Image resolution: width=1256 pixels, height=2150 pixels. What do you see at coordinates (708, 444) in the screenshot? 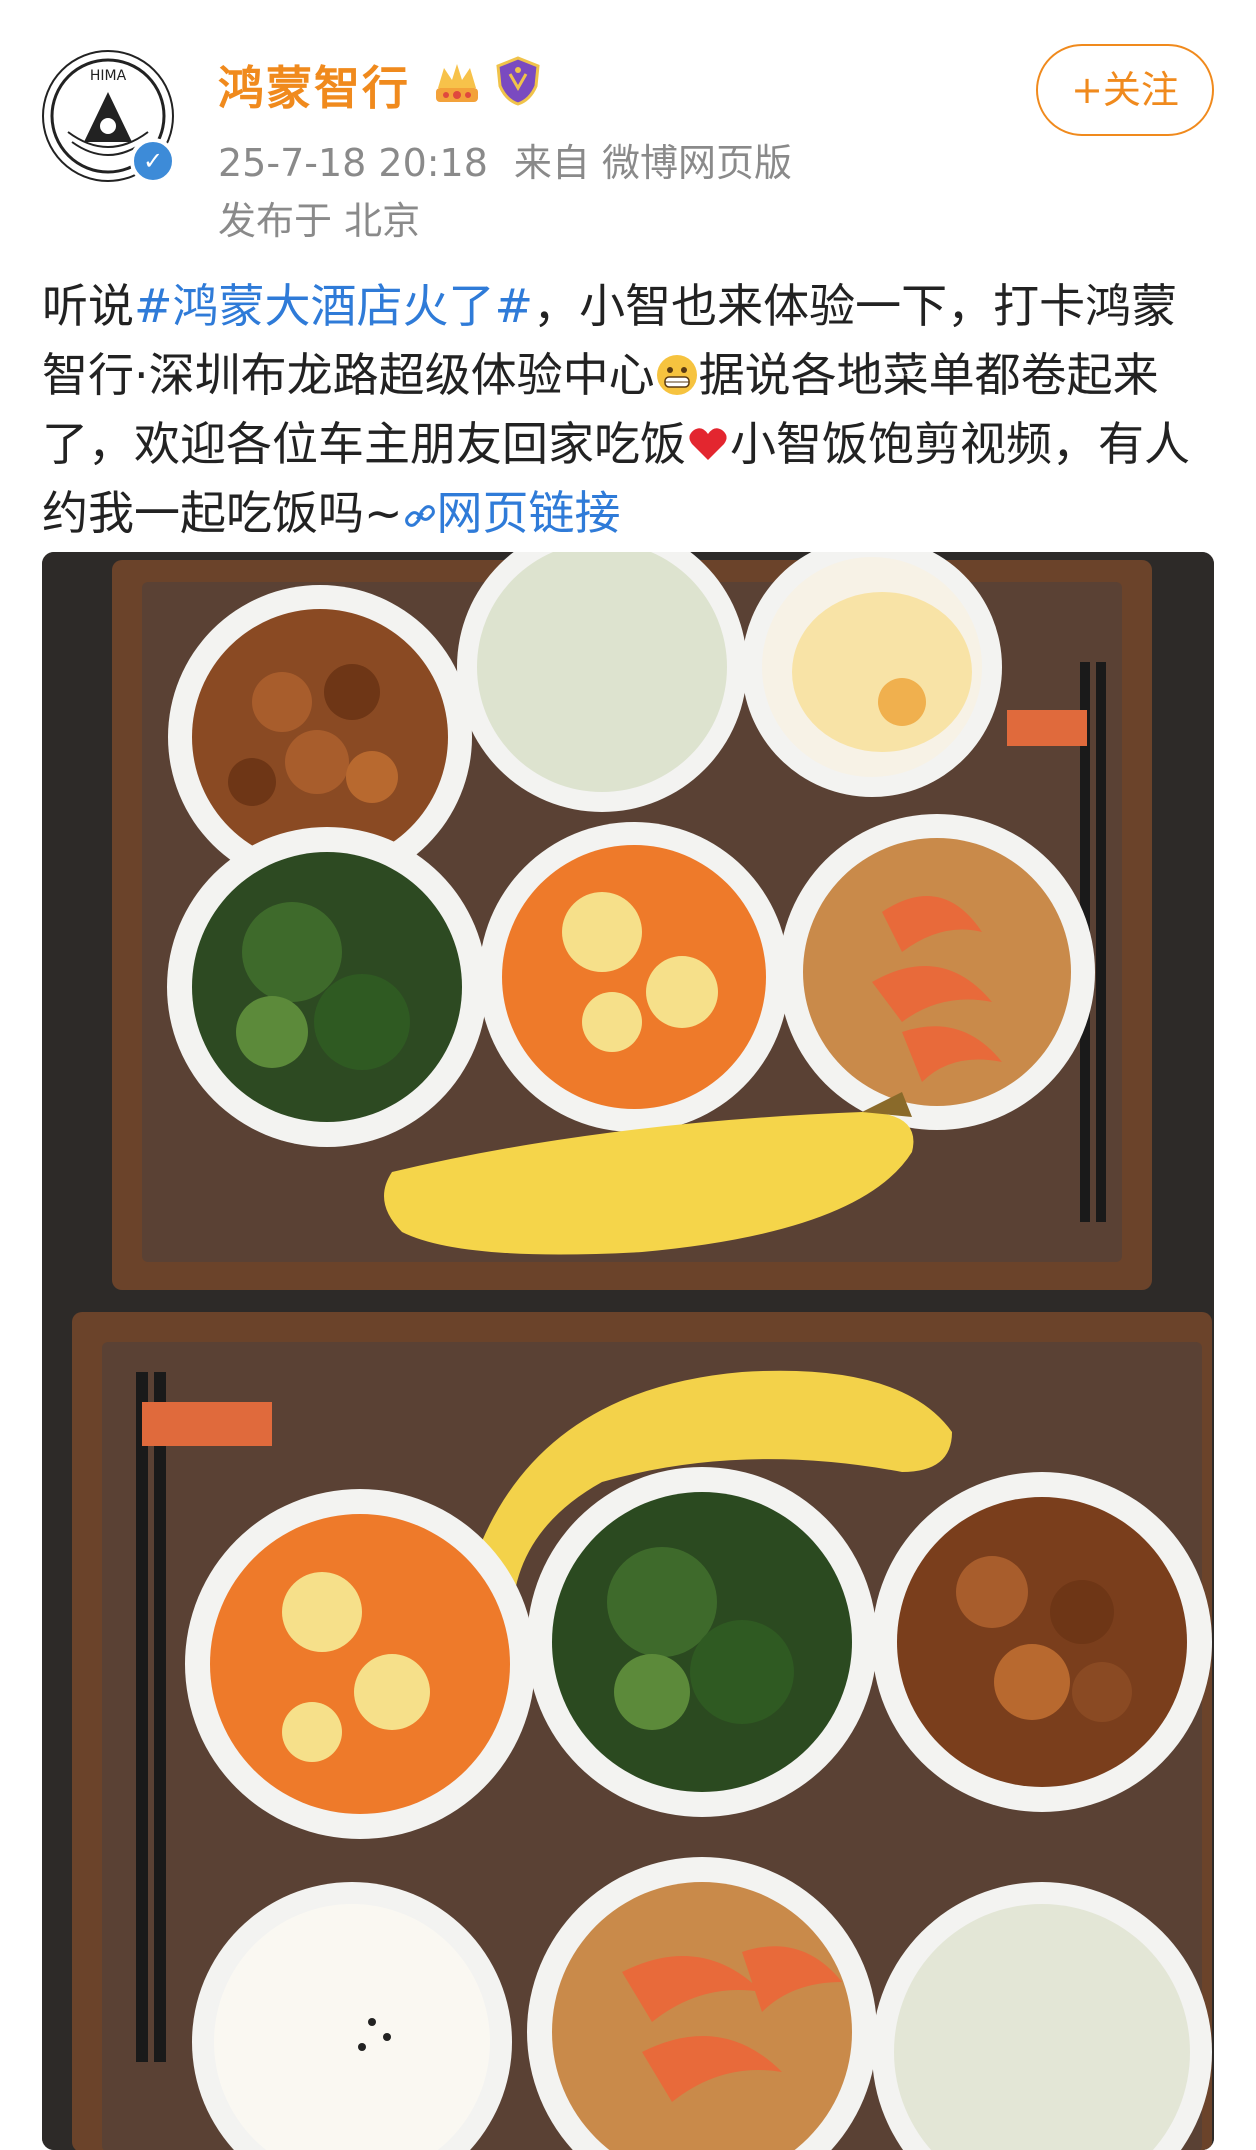
I see `red-heart-icon` at bounding box center [708, 444].